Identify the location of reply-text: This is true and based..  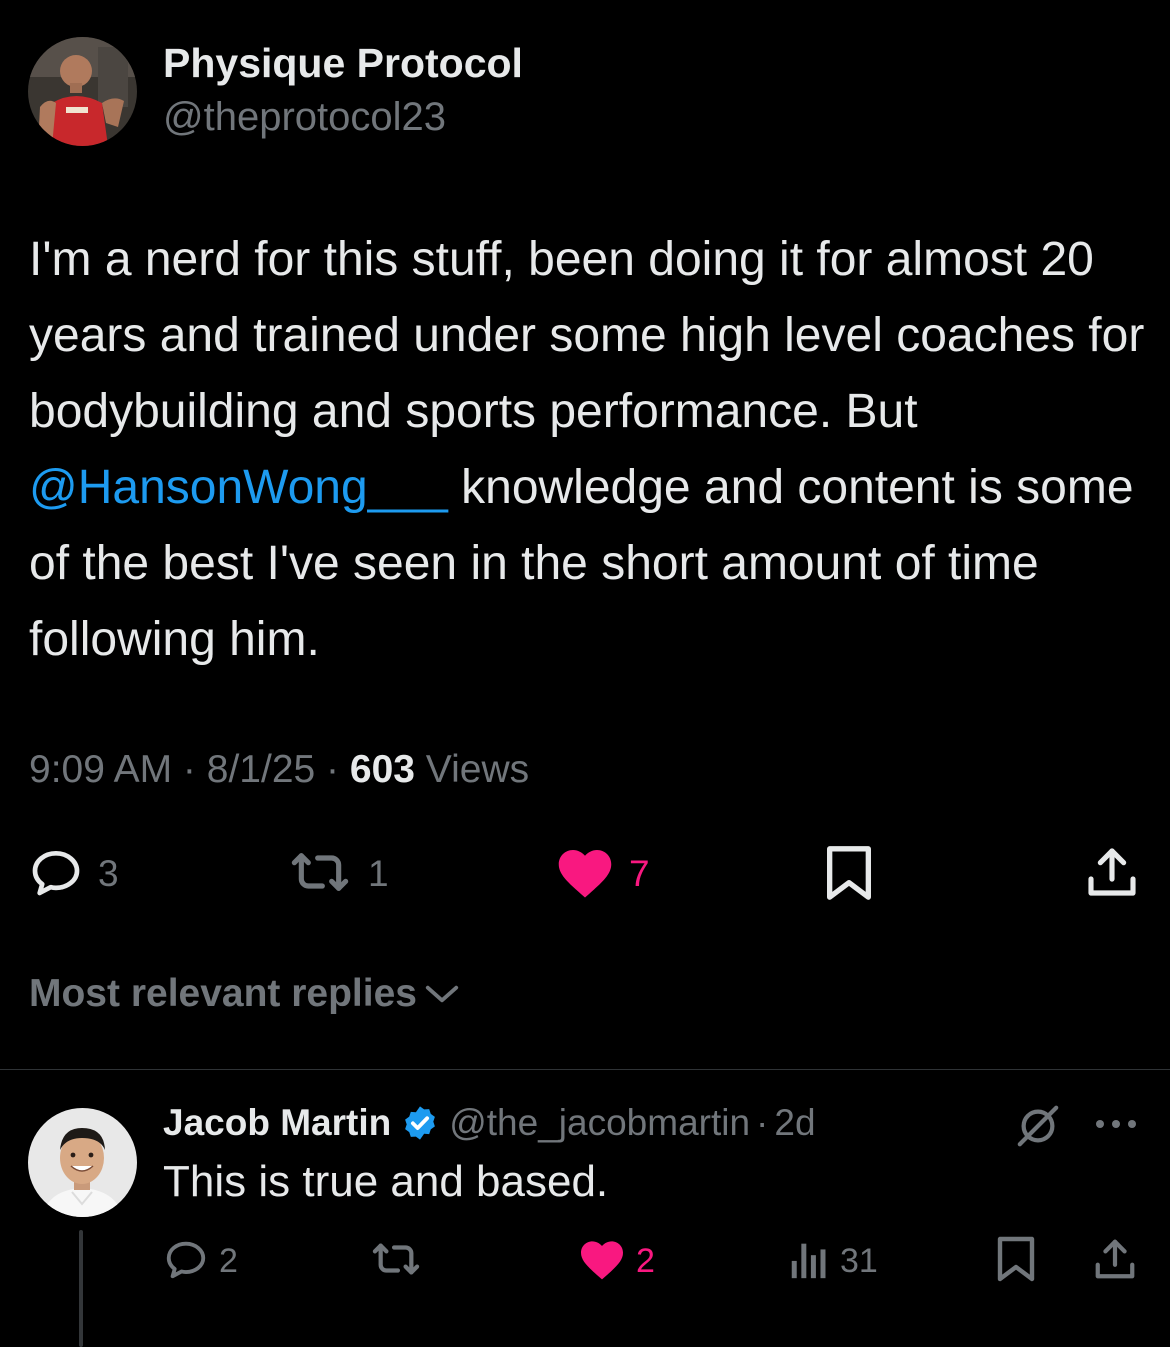
(386, 1181).